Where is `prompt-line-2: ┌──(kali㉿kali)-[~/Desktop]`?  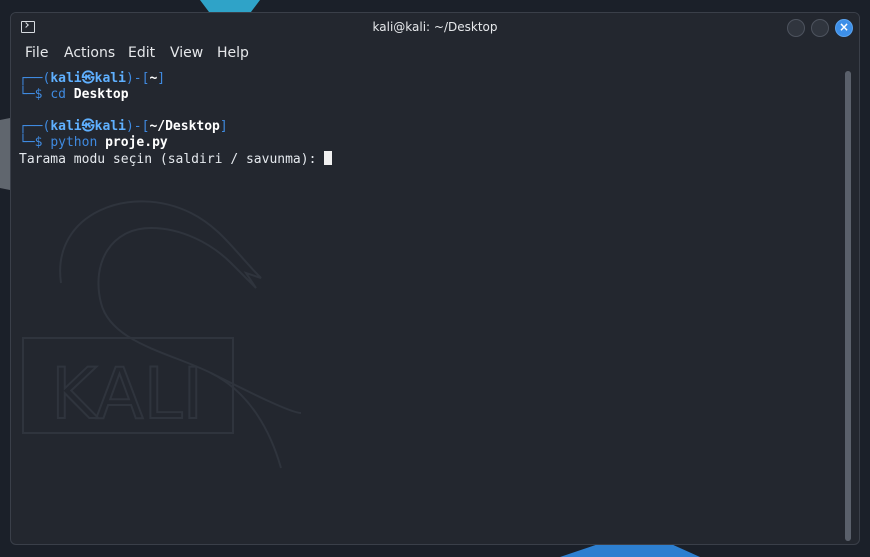
prompt-line-2: ┌──(kali㉿kali)-[~/Desktop] is located at coordinates (123, 127).